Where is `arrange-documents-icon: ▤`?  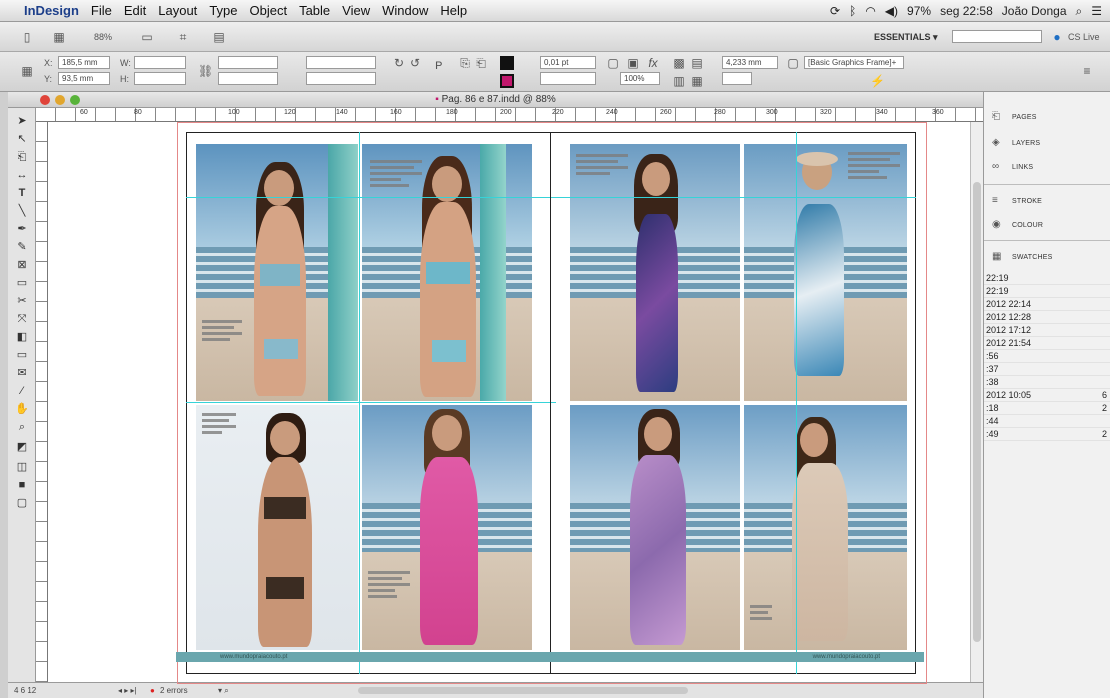 arrange-documents-icon: ▤ is located at coordinates (219, 37).